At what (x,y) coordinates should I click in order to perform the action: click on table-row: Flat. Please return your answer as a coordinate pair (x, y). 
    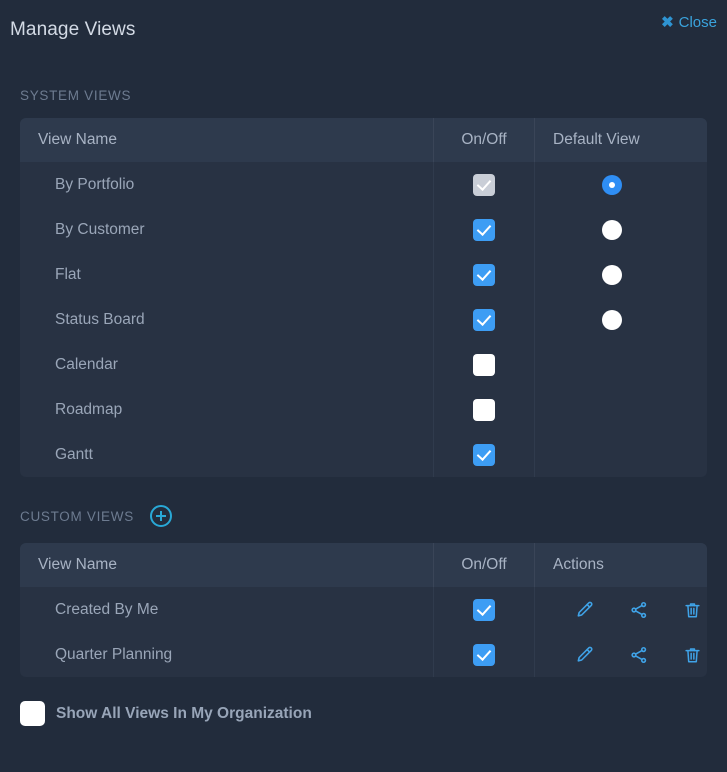
    Looking at the image, I should click on (363, 274).